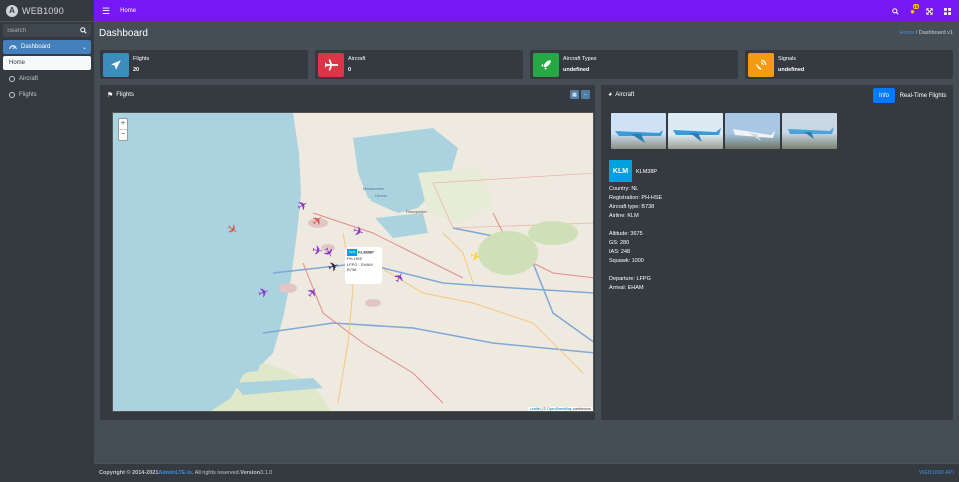 The image size is (959, 482). What do you see at coordinates (580, 59) in the screenshot?
I see `stat-label: Aircraft Types` at bounding box center [580, 59].